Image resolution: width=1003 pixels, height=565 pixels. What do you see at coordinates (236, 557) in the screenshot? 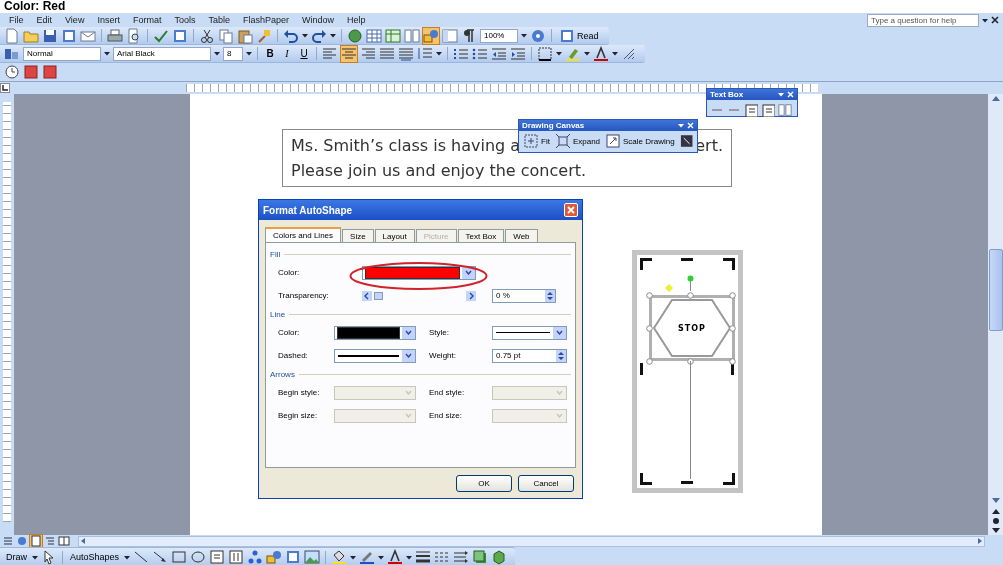
I see `vertical-text-box-icon` at bounding box center [236, 557].